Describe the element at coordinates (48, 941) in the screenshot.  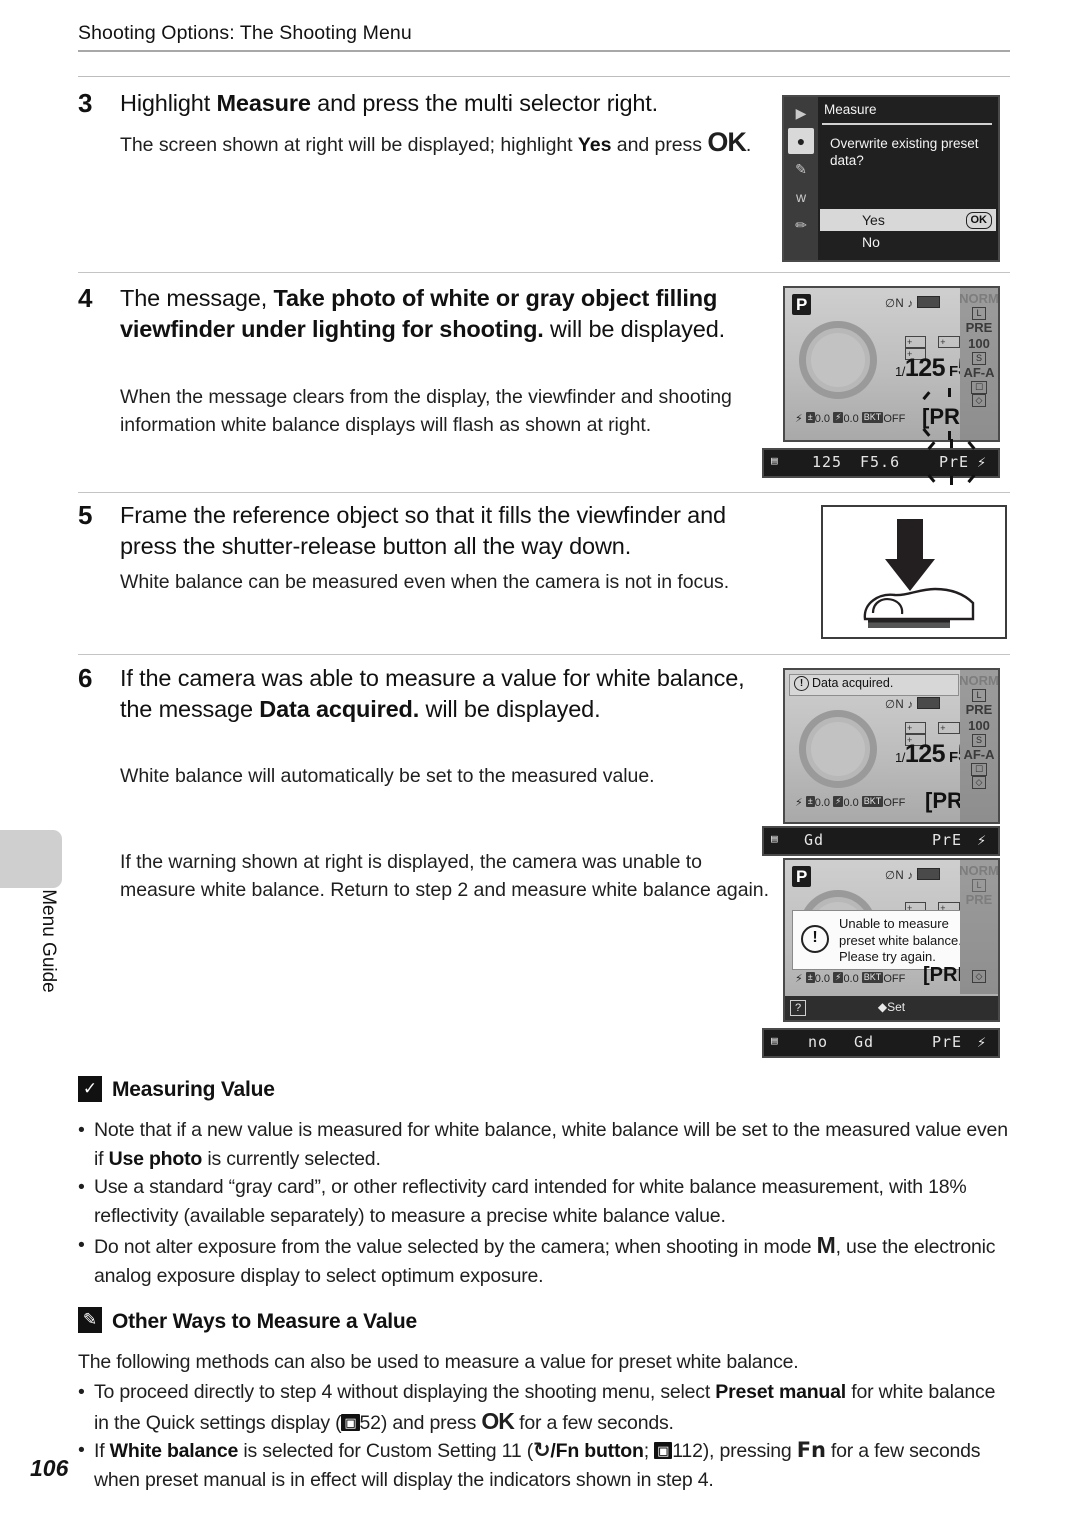
I see `chapter-label: Menu Guide` at that location.